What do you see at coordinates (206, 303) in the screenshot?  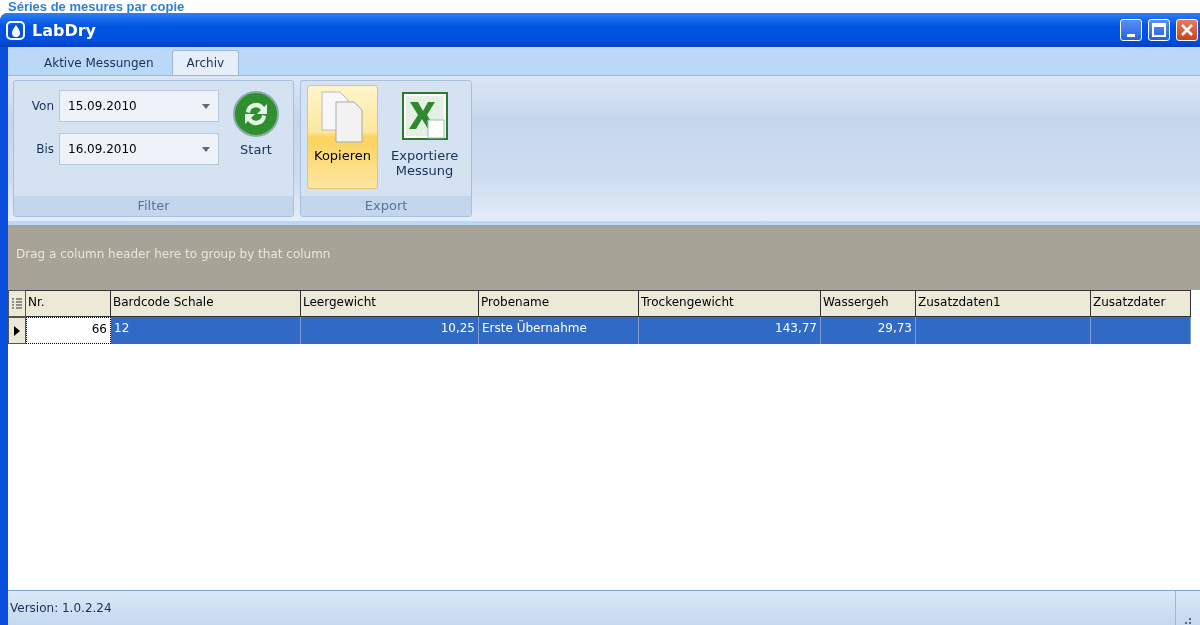 I see `column-header: Bardcode Schale` at bounding box center [206, 303].